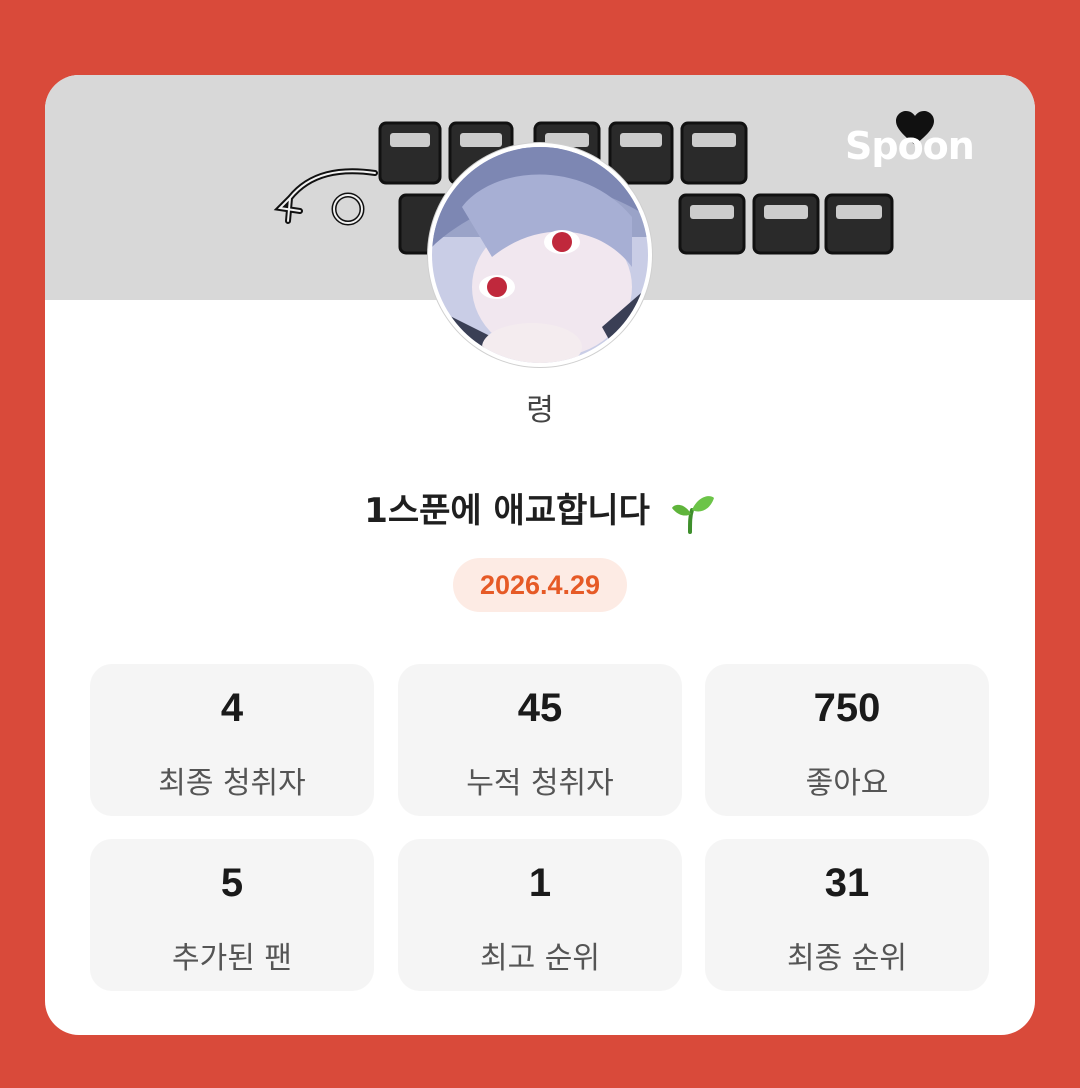 The height and width of the screenshot is (1088, 1080). I want to click on spoon-logo: Spoon, so click(915, 143).